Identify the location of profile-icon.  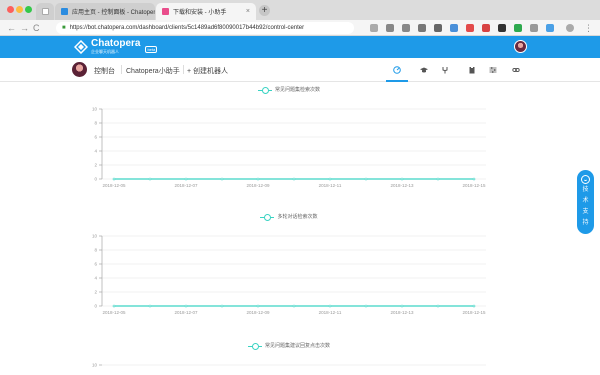
(570, 28).